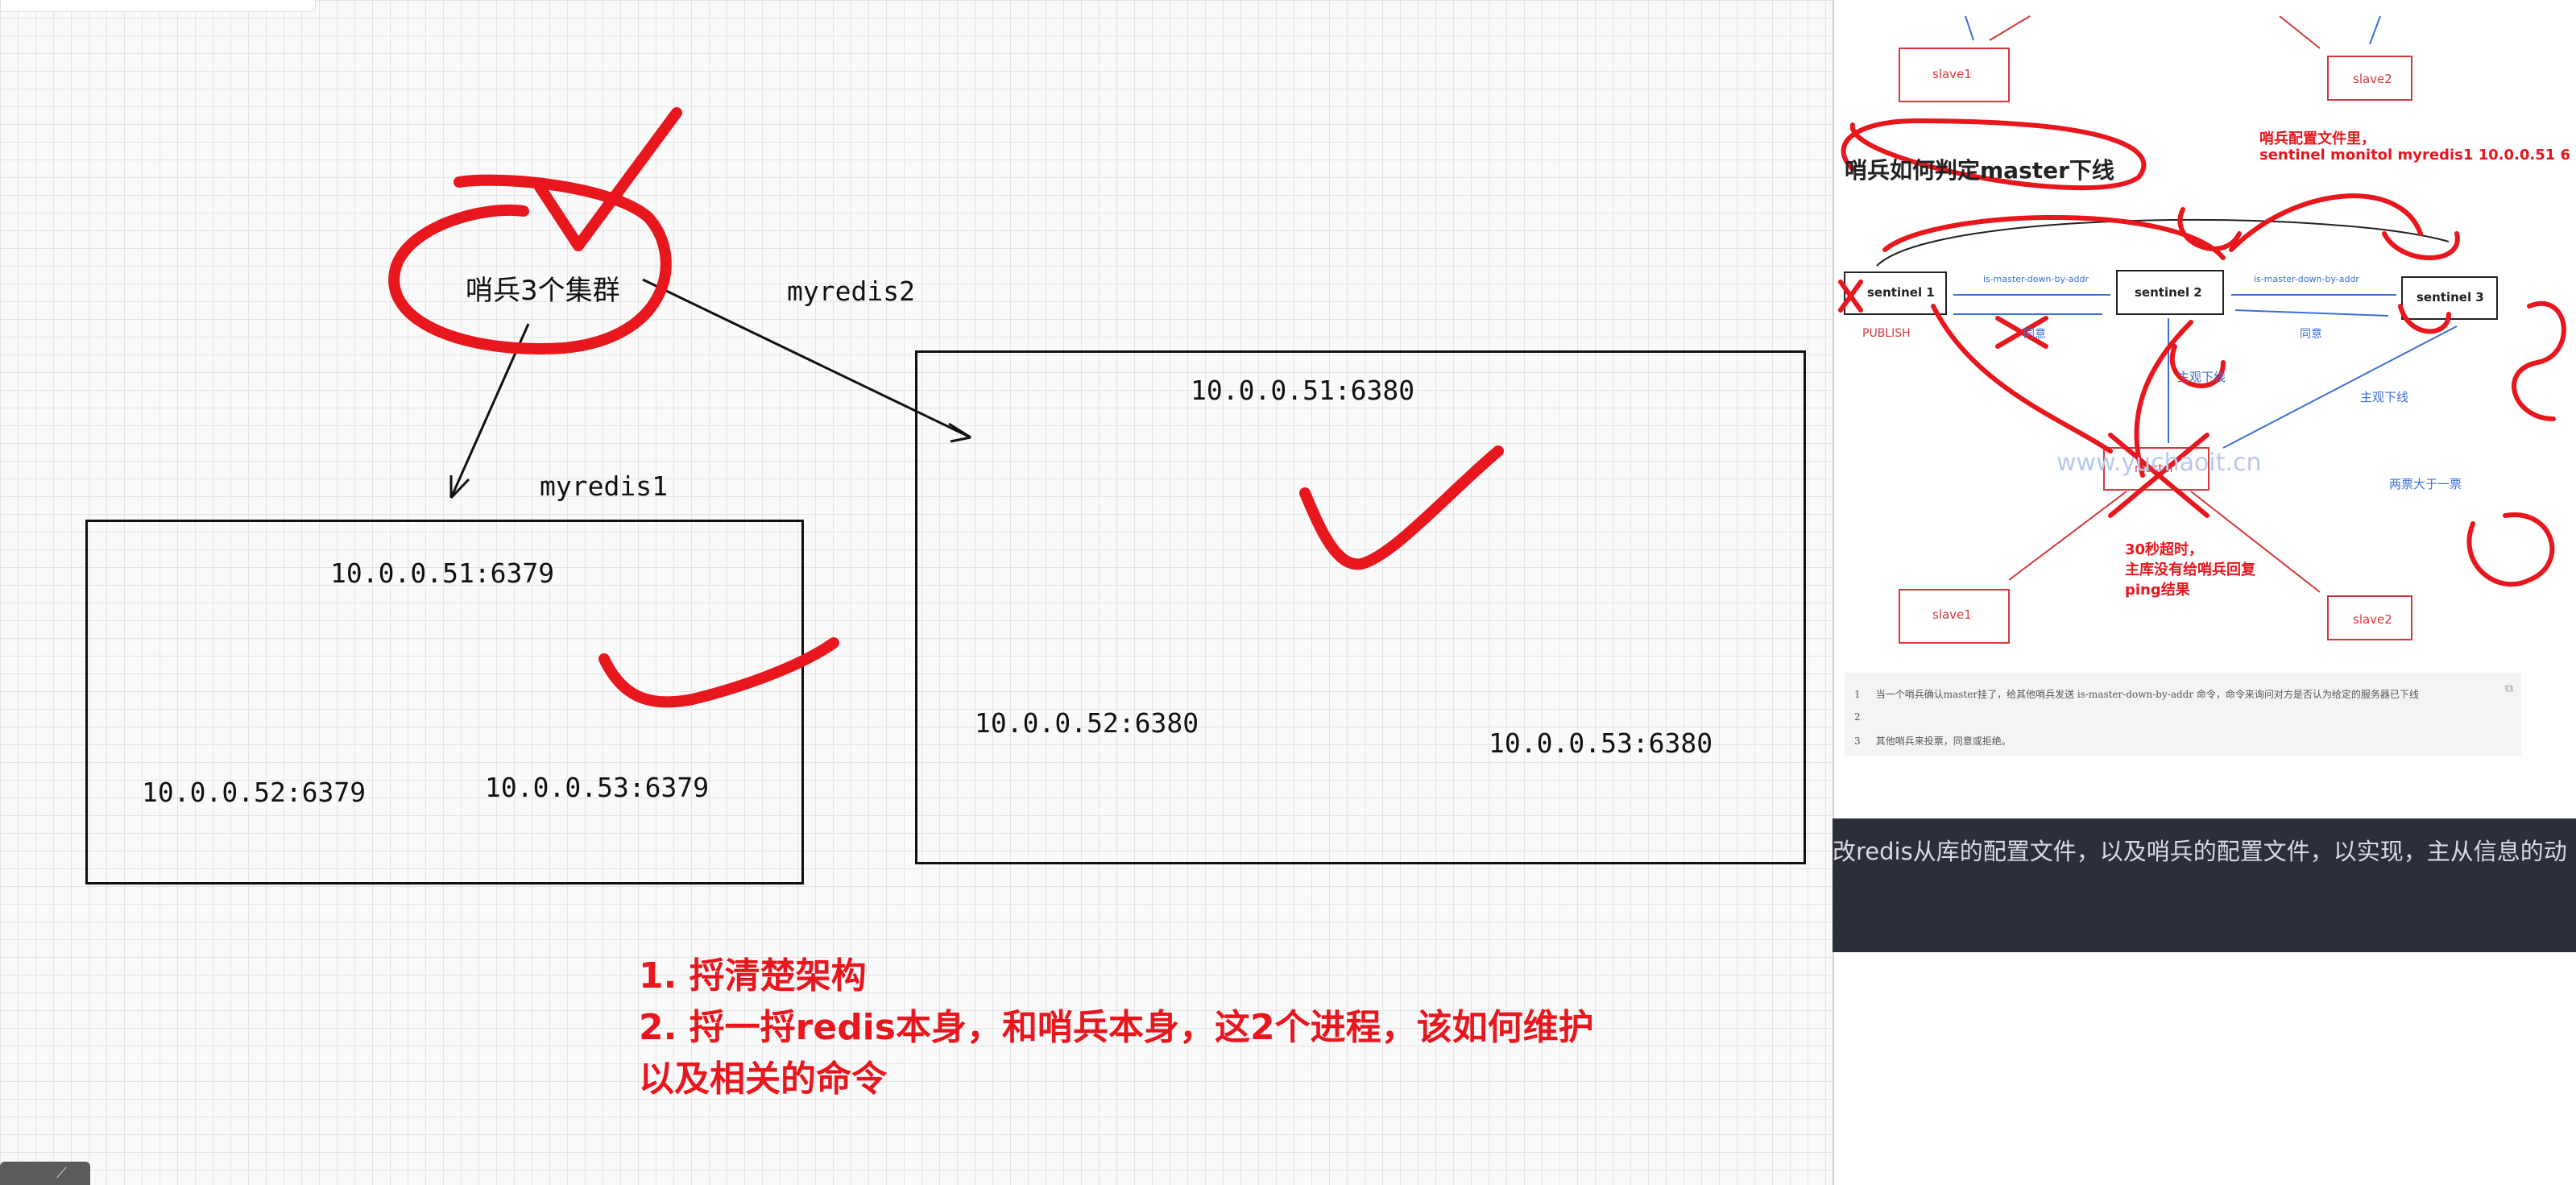 Image resolution: width=2576 pixels, height=1185 pixels. Describe the element at coordinates (2204, 885) in the screenshot. I see `doc-dark-bar: 改redis从库的配置文件，以及哨兵的配置文件，以实现，主从信息的动` at that location.